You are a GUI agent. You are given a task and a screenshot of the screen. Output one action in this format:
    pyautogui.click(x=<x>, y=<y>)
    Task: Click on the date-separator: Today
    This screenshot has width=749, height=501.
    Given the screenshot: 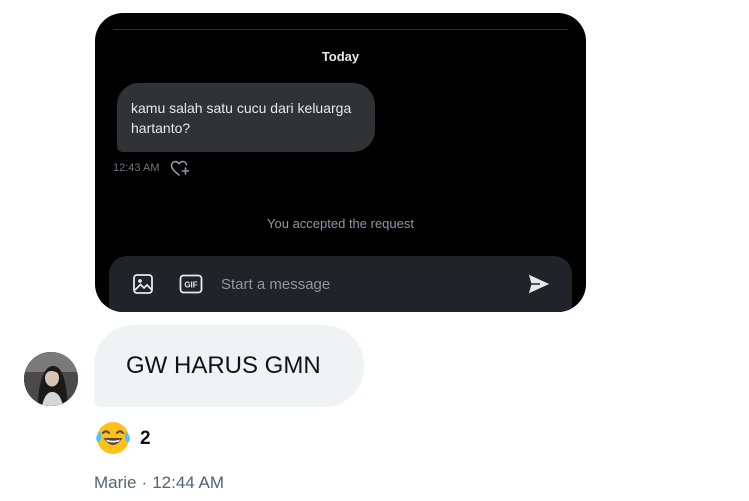 What is the action you would take?
    pyautogui.click(x=340, y=56)
    